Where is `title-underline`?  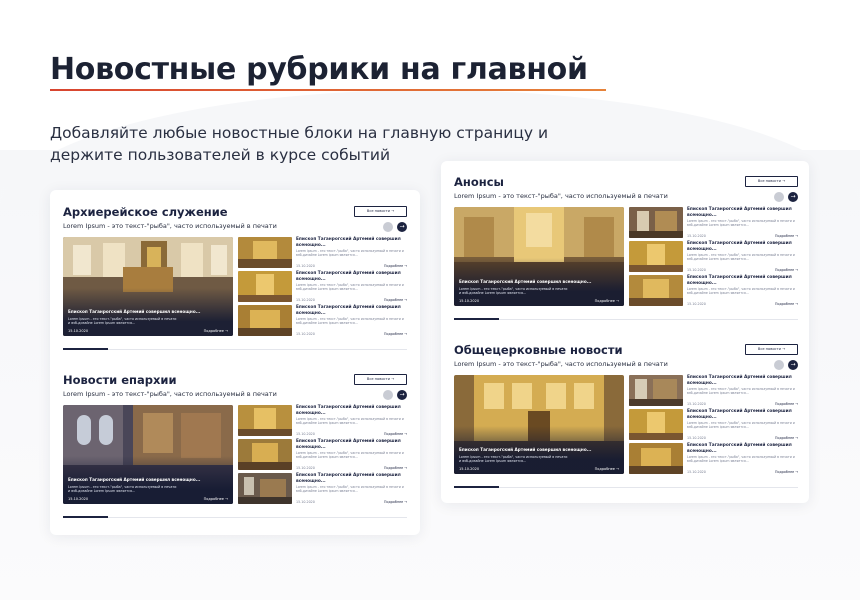
title-underline is located at coordinates (328, 90).